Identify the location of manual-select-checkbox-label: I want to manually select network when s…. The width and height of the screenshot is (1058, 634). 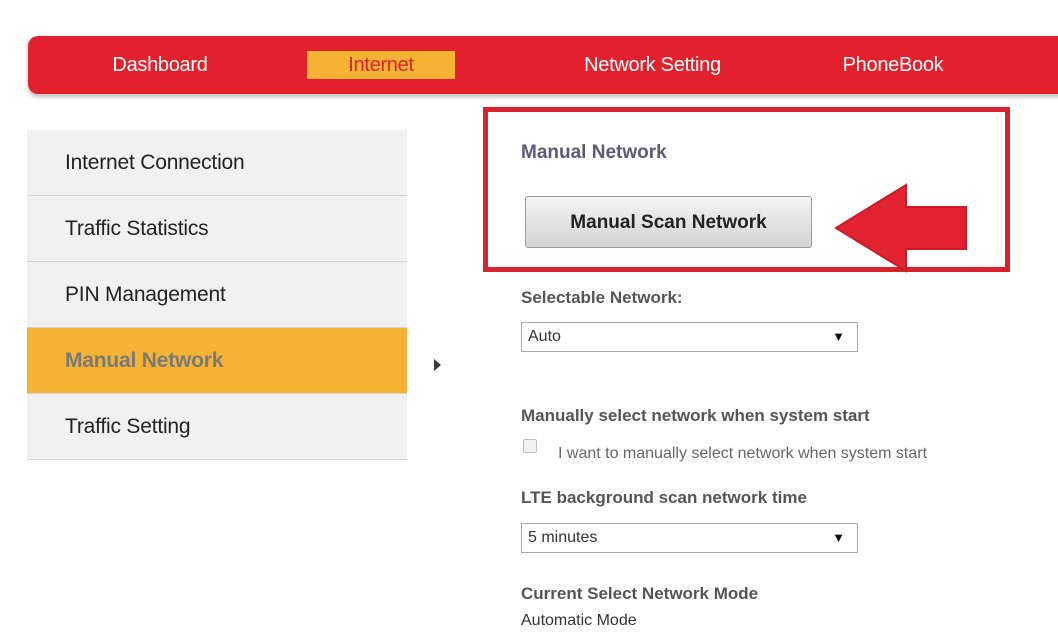
(743, 453).